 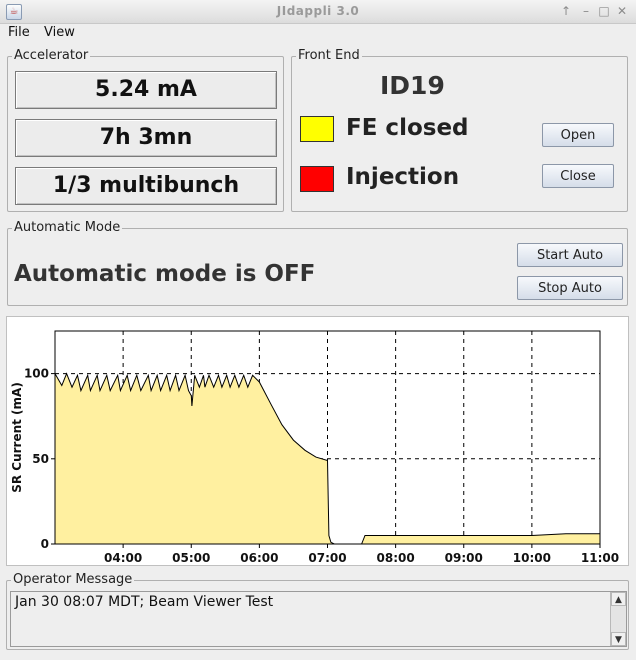 What do you see at coordinates (586, 11) in the screenshot?
I see `restore-icon: –` at bounding box center [586, 11].